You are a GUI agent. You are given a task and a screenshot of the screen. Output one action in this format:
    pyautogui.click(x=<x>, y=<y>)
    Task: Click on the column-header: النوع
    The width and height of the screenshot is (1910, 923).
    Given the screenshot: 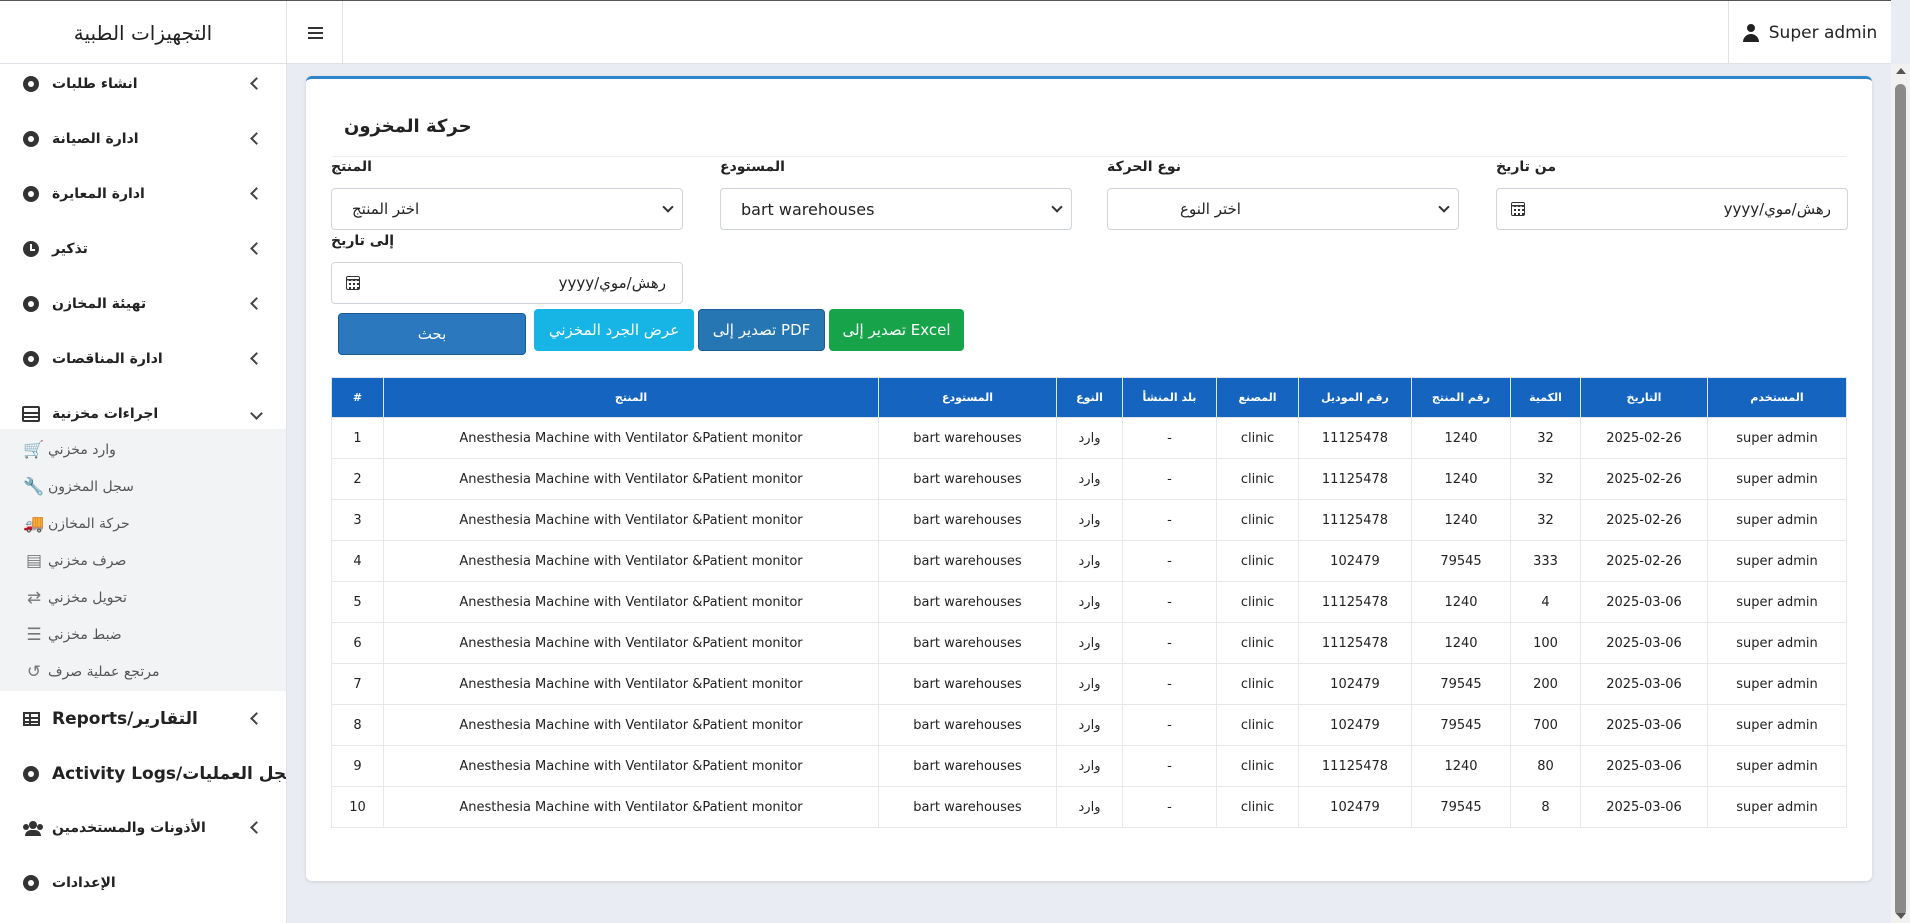 What is the action you would take?
    pyautogui.click(x=1089, y=397)
    